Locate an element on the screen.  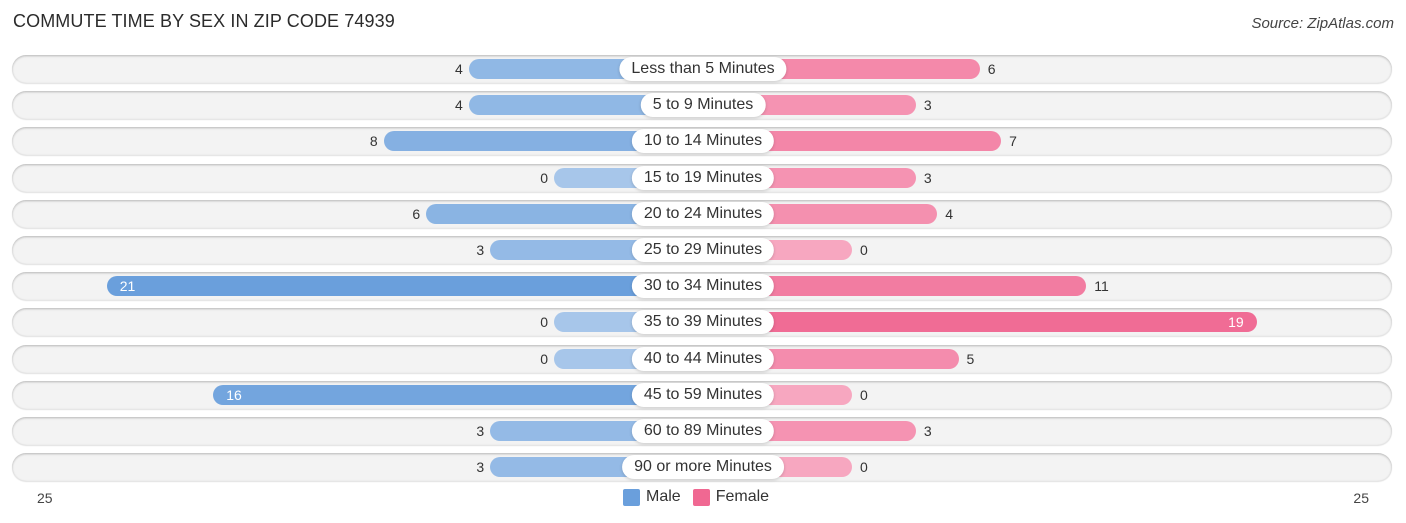
legend-swatch-male is located at coordinates (631, 497).